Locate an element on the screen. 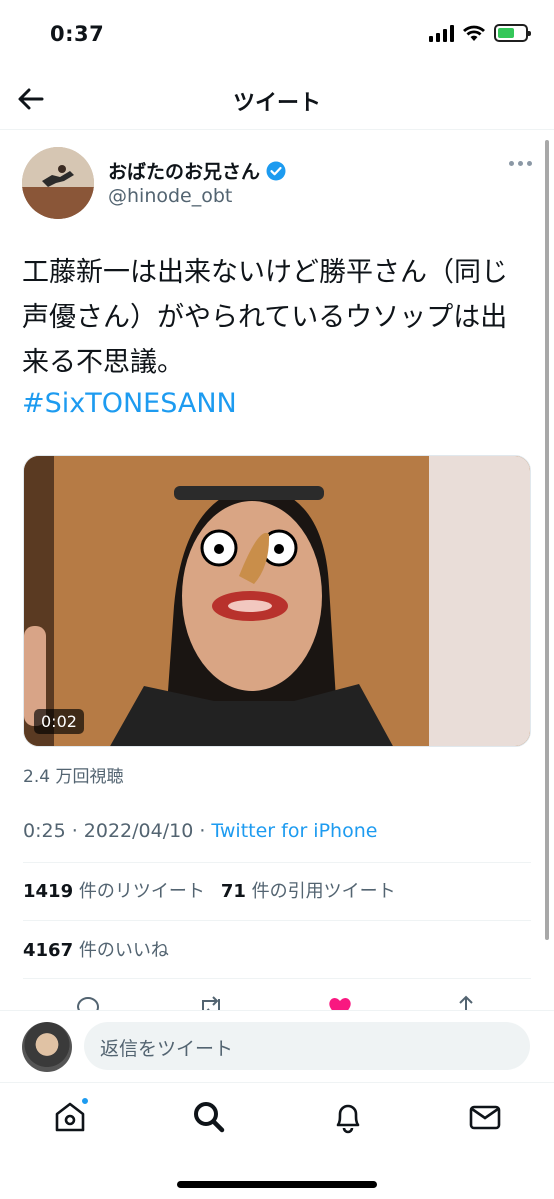 This screenshot has height=1199, width=554. author-handle: @hinode_obt is located at coordinates (170, 196).